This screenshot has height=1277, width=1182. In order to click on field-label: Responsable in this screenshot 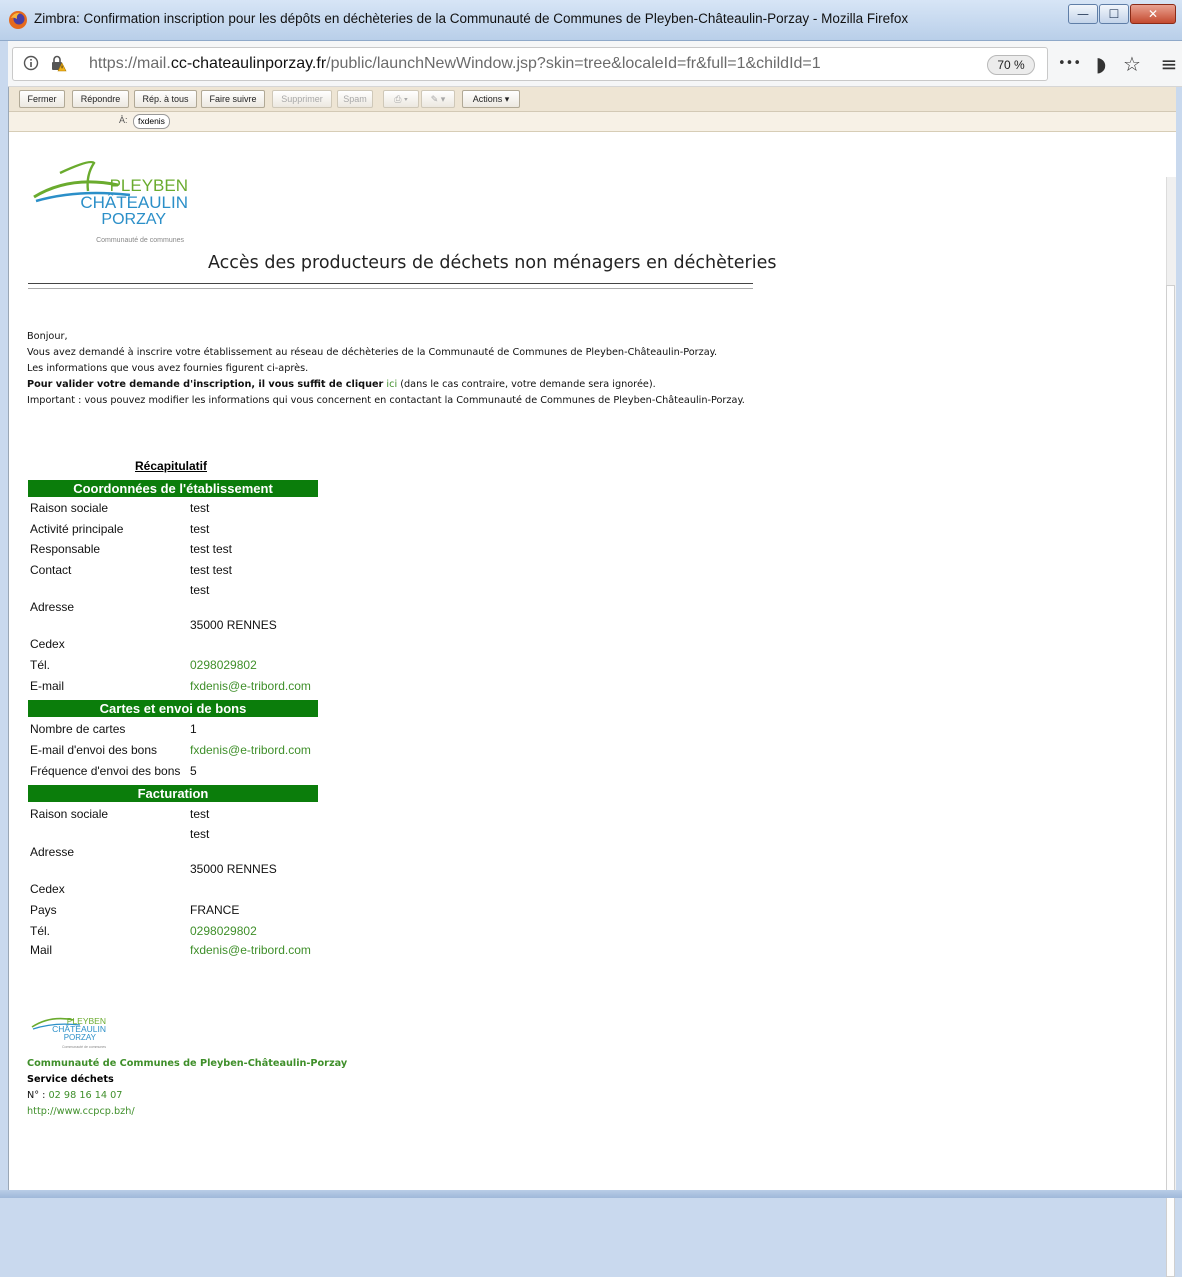, I will do `click(65, 549)`.